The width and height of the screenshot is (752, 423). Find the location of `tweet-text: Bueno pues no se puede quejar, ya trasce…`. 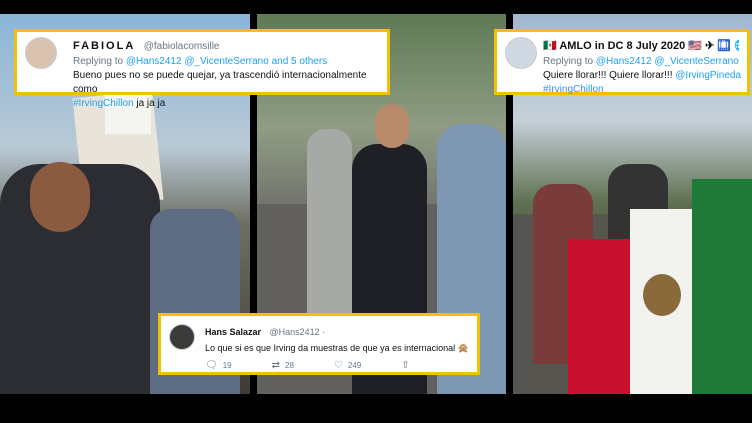

tweet-text: Bueno pues no se puede quejar, ya trasce… is located at coordinates (226, 90).